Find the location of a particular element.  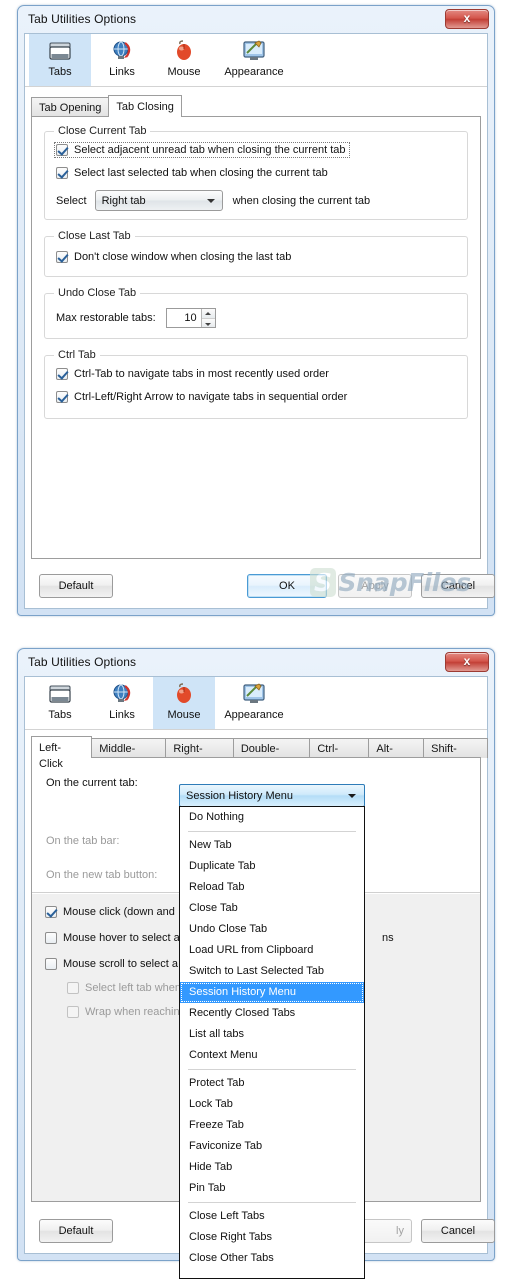

dropdown-item: Reload Tab is located at coordinates (272, 887).